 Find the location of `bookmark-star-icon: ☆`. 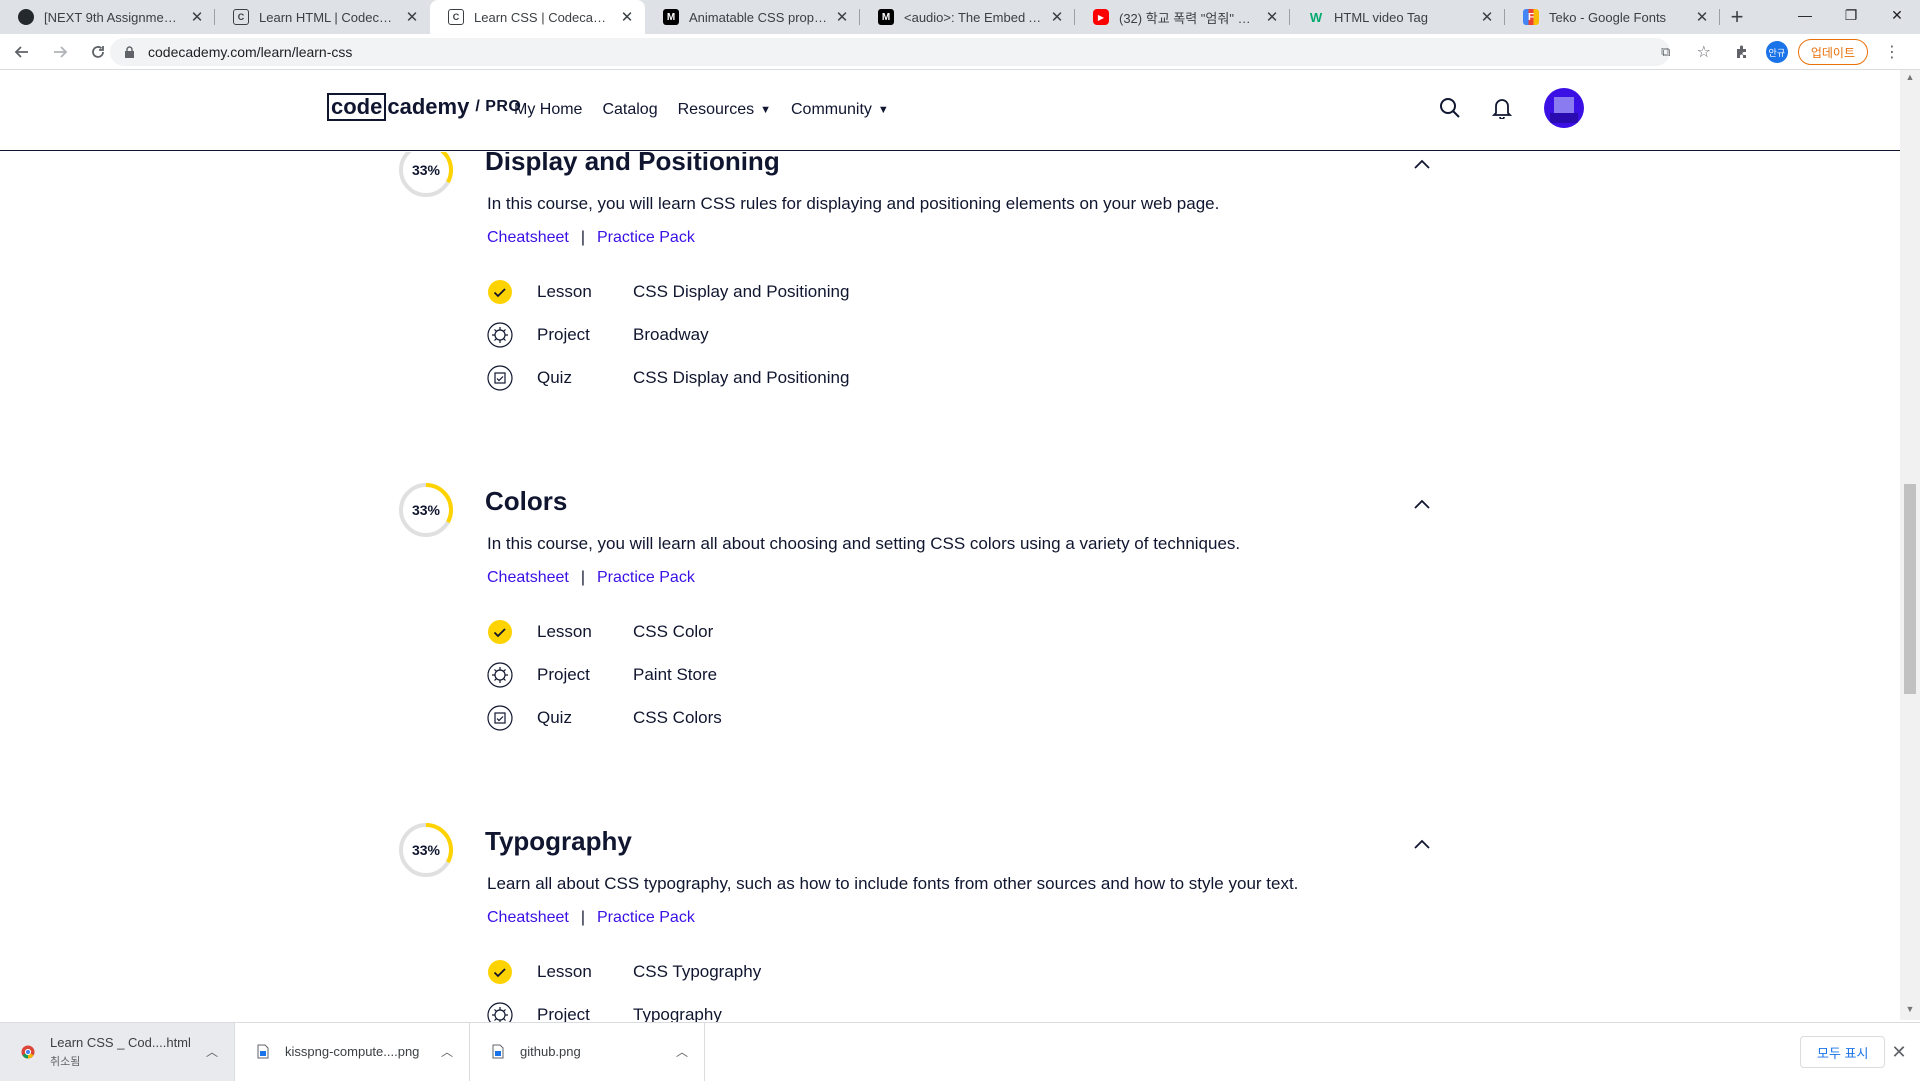

bookmark-star-icon: ☆ is located at coordinates (1704, 52).